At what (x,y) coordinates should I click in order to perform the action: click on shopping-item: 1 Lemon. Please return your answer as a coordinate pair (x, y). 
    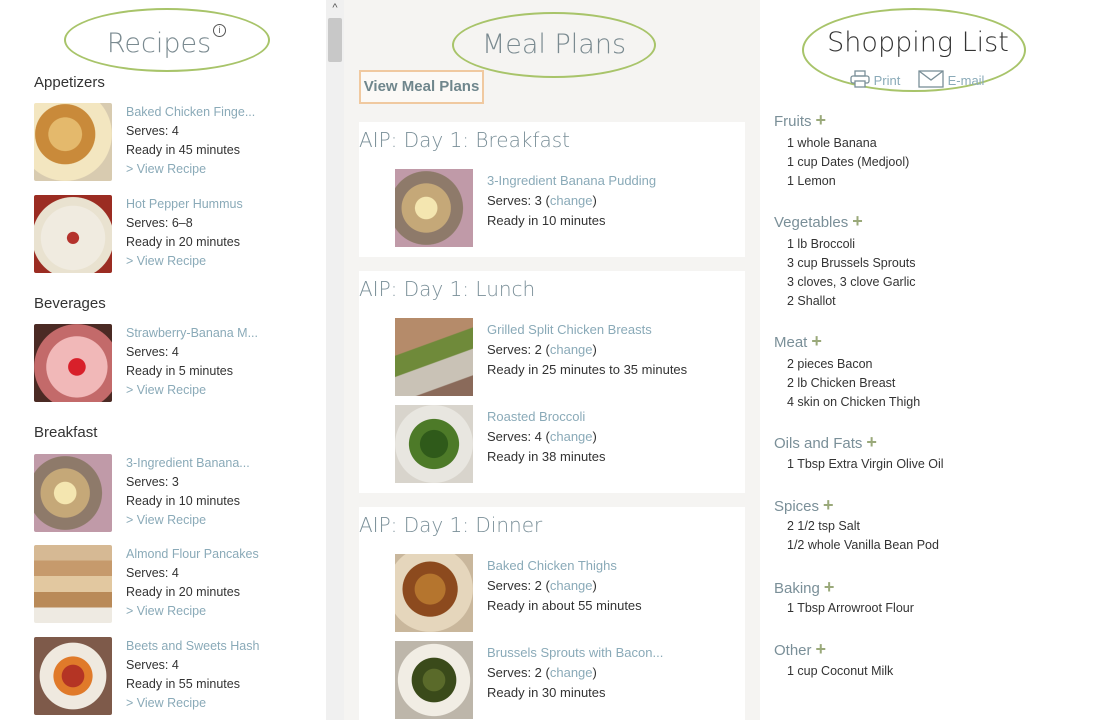
    Looking at the image, I should click on (811, 181).